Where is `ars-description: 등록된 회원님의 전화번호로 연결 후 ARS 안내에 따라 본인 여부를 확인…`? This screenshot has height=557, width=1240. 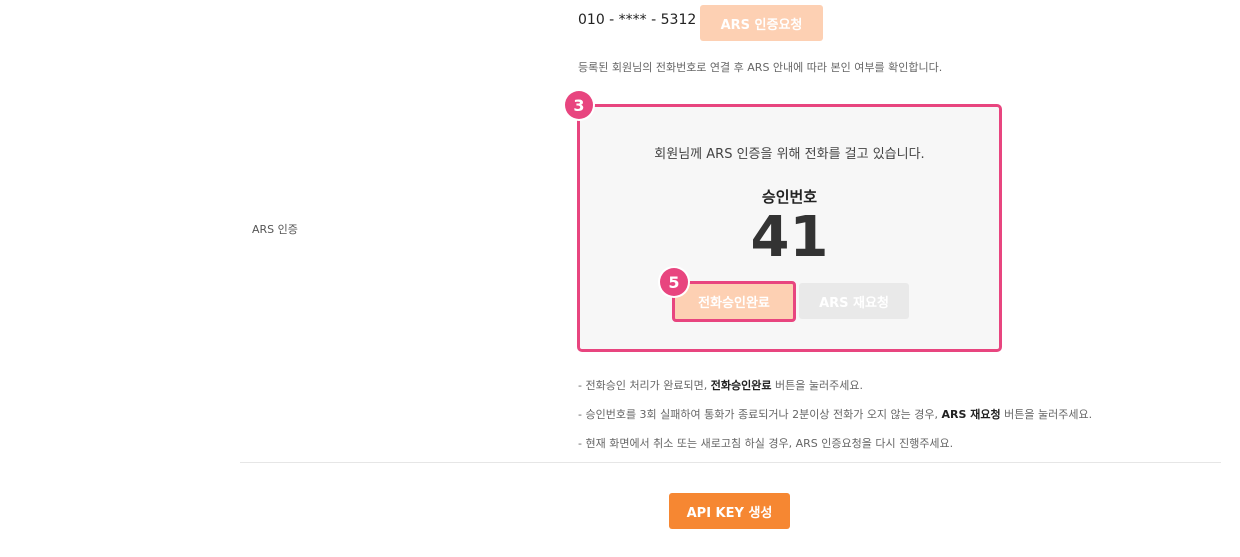 ars-description: 등록된 회원님의 전화번호로 연결 후 ARS 안내에 따라 본인 여부를 확인… is located at coordinates (760, 67).